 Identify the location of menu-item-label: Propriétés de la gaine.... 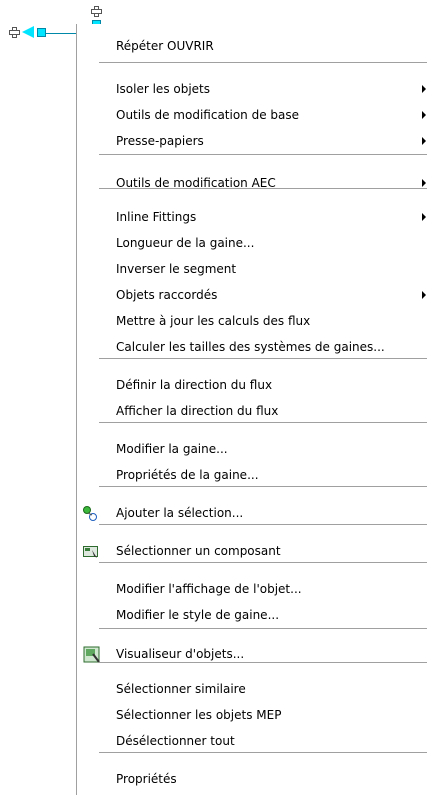
(187, 475).